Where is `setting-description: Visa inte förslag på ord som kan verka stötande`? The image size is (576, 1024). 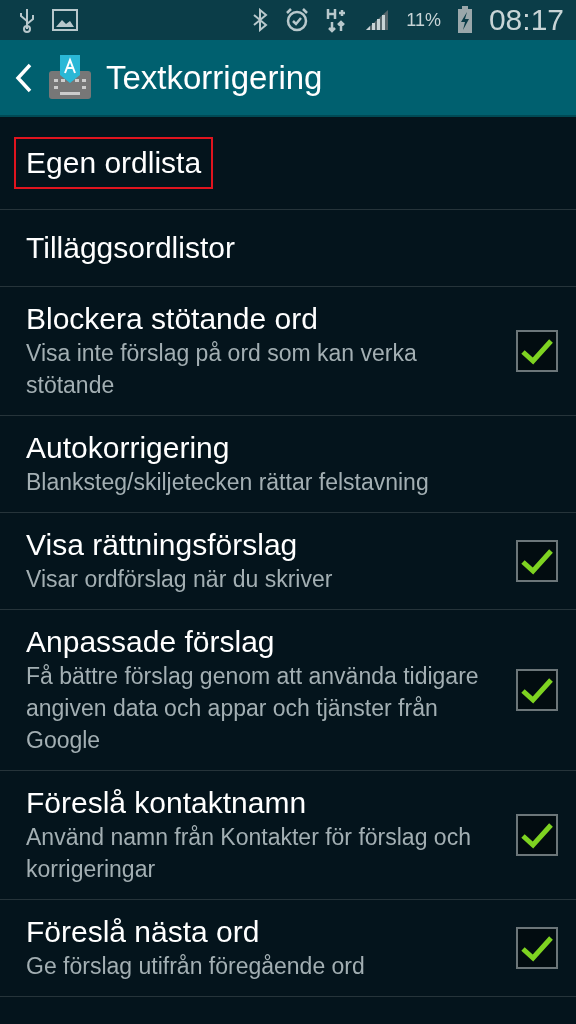
setting-description: Visa inte förslag på ord som kan verka stötande is located at coordinates (222, 369).